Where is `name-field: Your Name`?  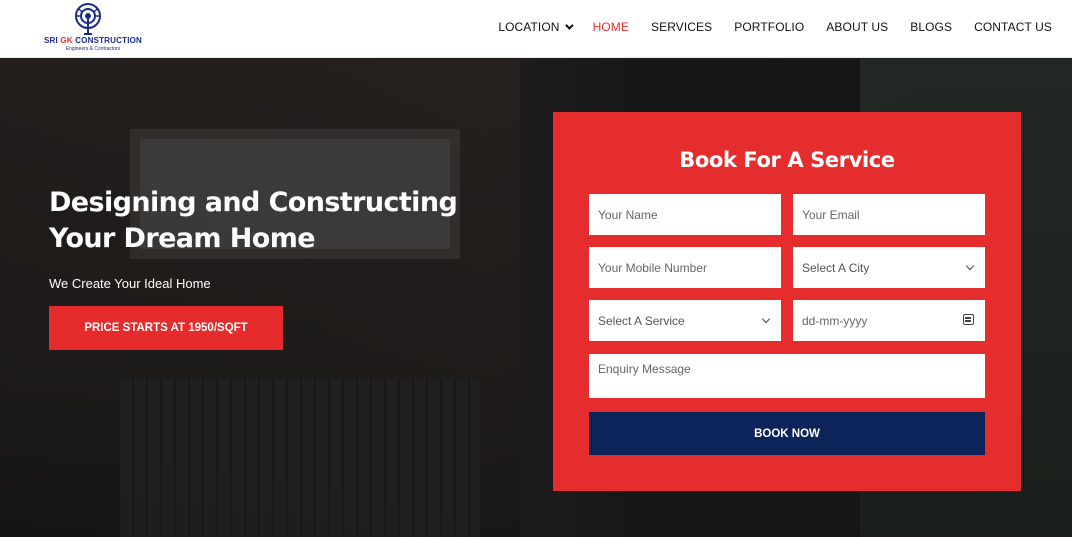
name-field: Your Name is located at coordinates (685, 214).